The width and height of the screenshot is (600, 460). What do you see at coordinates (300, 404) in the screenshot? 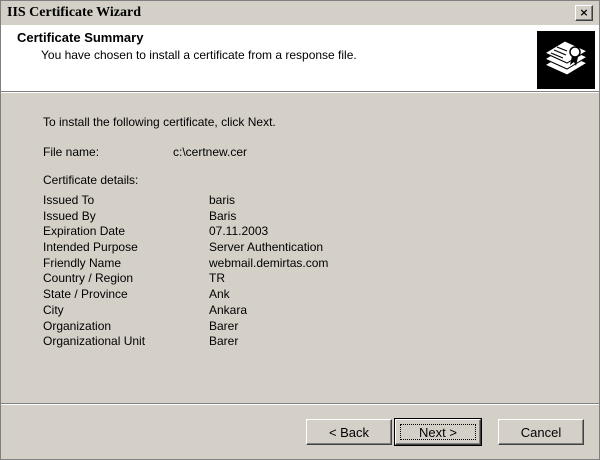
I see `footer-separator` at bounding box center [300, 404].